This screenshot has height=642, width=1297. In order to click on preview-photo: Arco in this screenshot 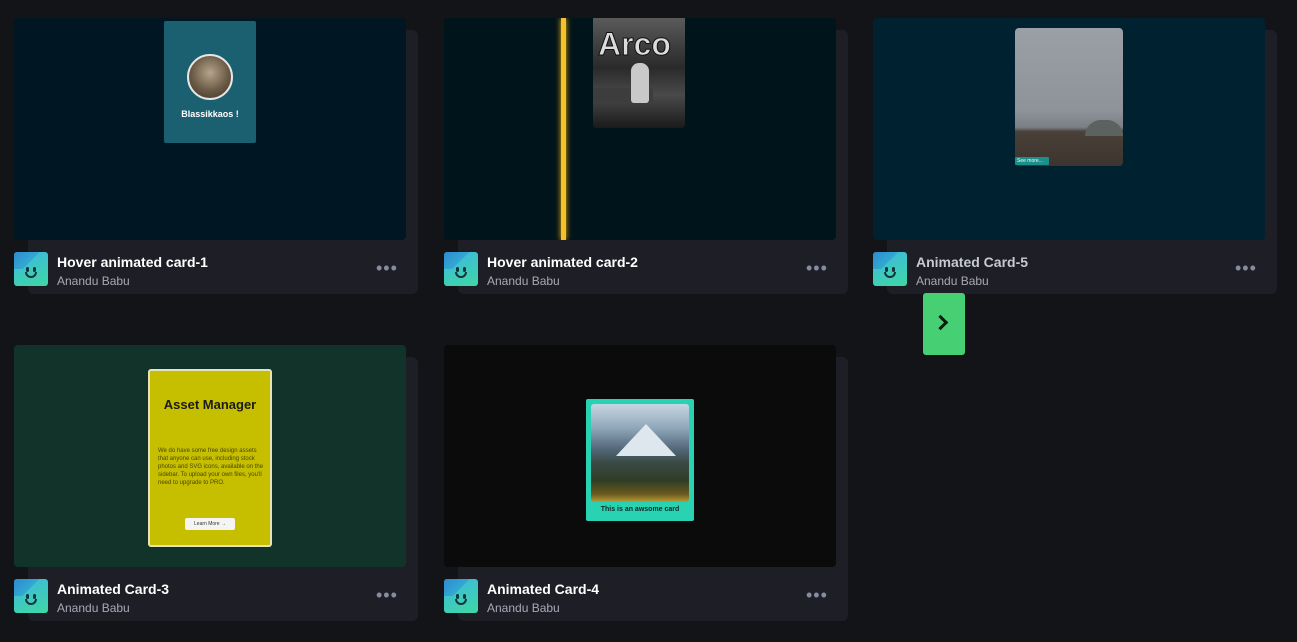, I will do `click(639, 73)`.